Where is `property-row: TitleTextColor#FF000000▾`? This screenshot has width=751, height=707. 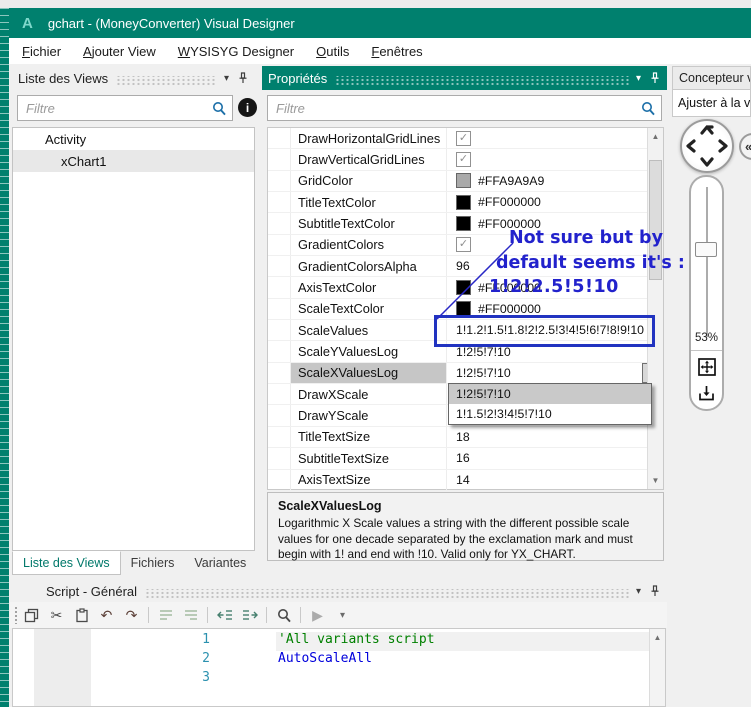
property-row: TitleTextColor#FF000000▾ is located at coordinates (465, 203).